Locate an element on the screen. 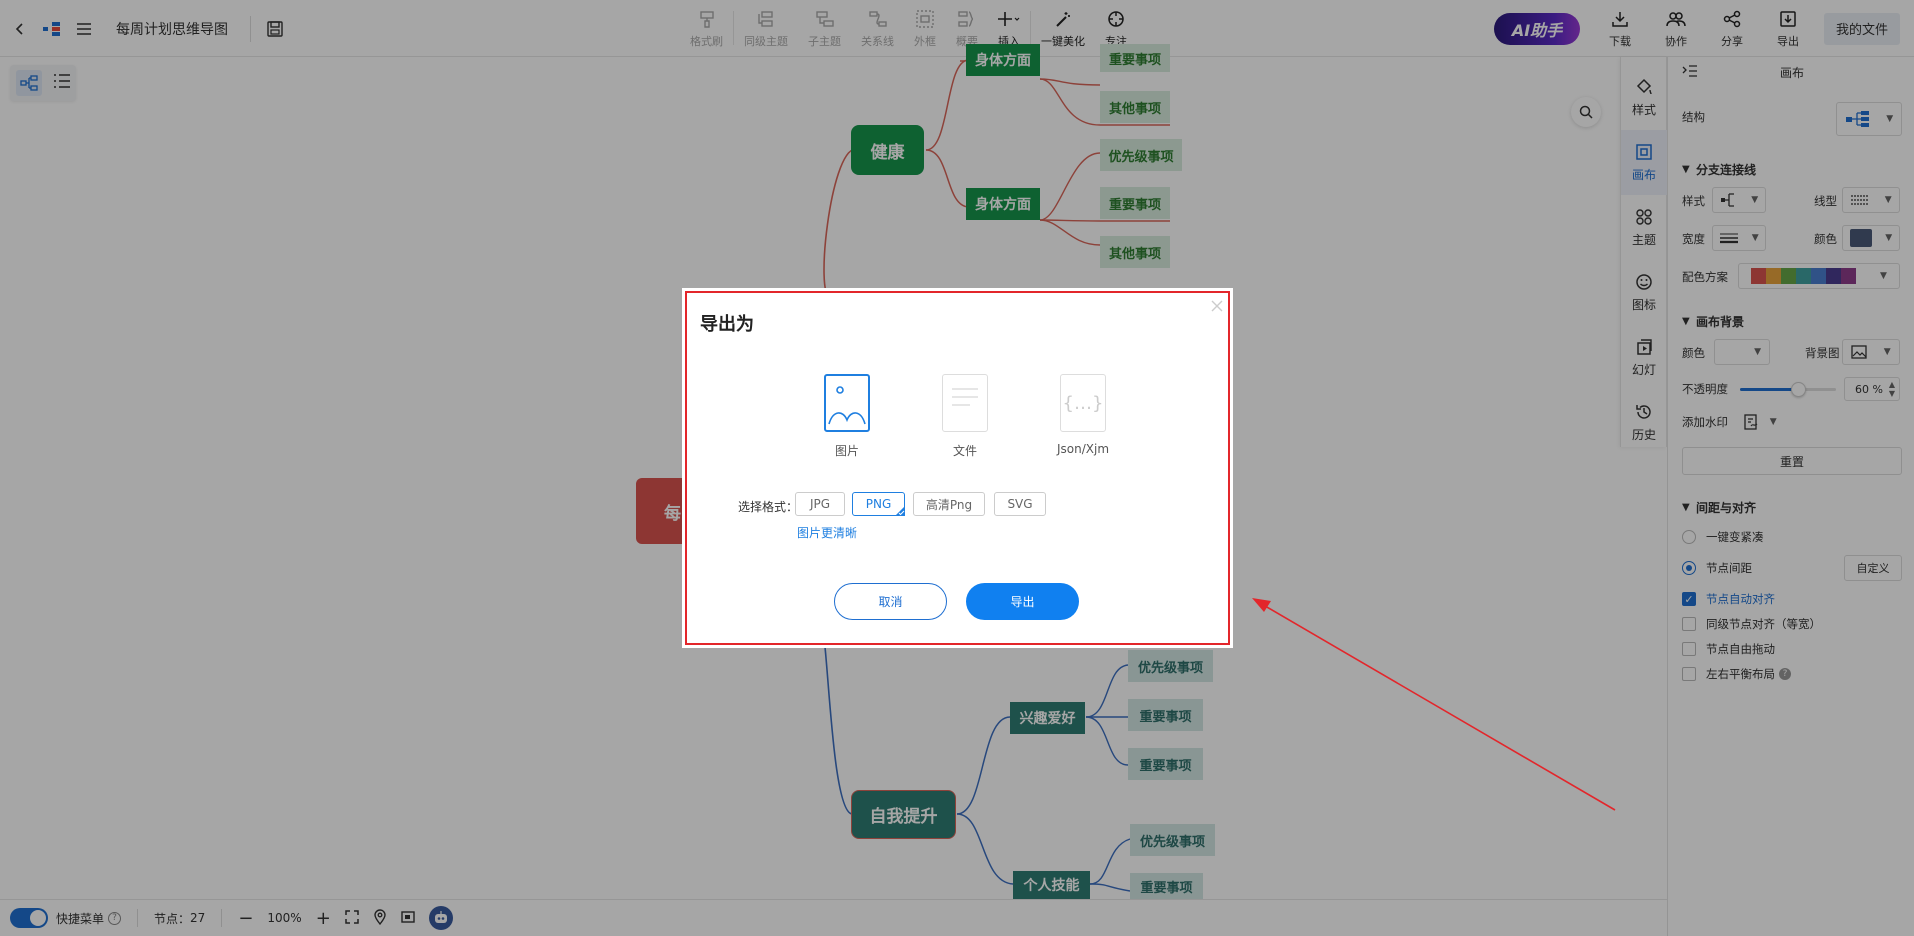  format-file-option: 文件 is located at coordinates (965, 416).